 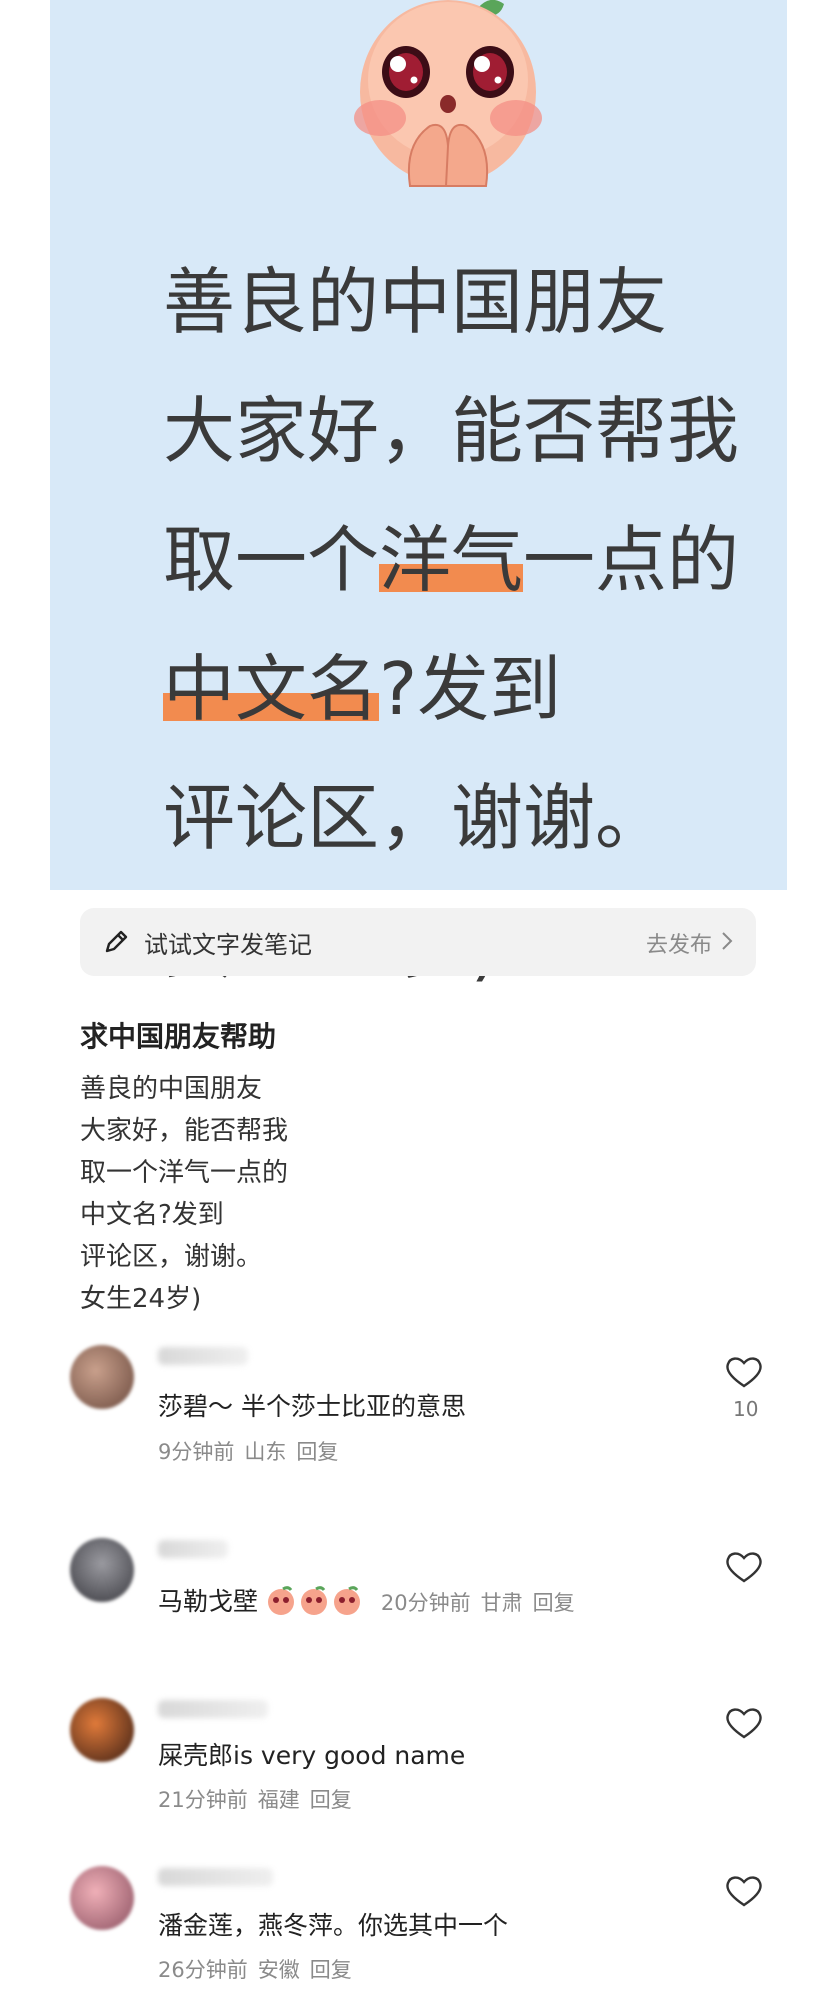 What do you see at coordinates (184, 1131) in the screenshot?
I see `post-body-line: 大家好，能否帮我` at bounding box center [184, 1131].